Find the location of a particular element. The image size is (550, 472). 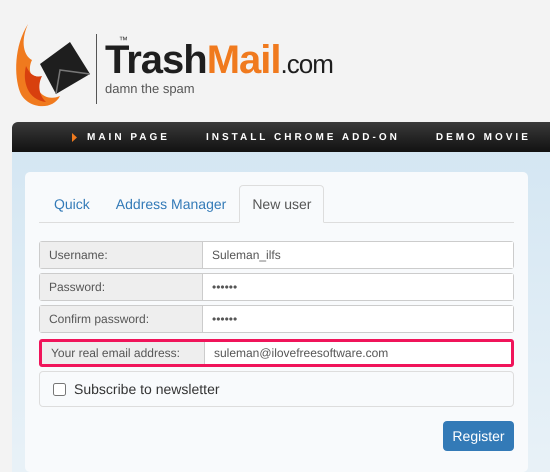

nav-link: INSTALL CHROME ADD-ON is located at coordinates (303, 137).